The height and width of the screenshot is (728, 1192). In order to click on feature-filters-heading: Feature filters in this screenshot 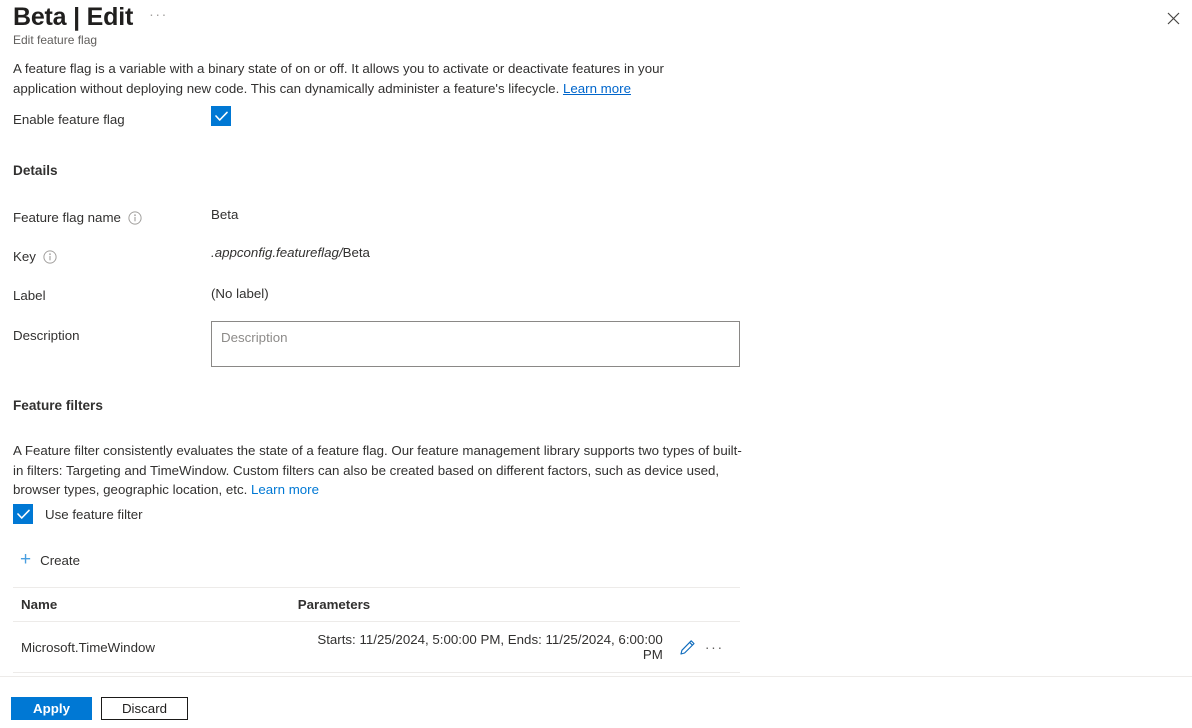, I will do `click(58, 405)`.